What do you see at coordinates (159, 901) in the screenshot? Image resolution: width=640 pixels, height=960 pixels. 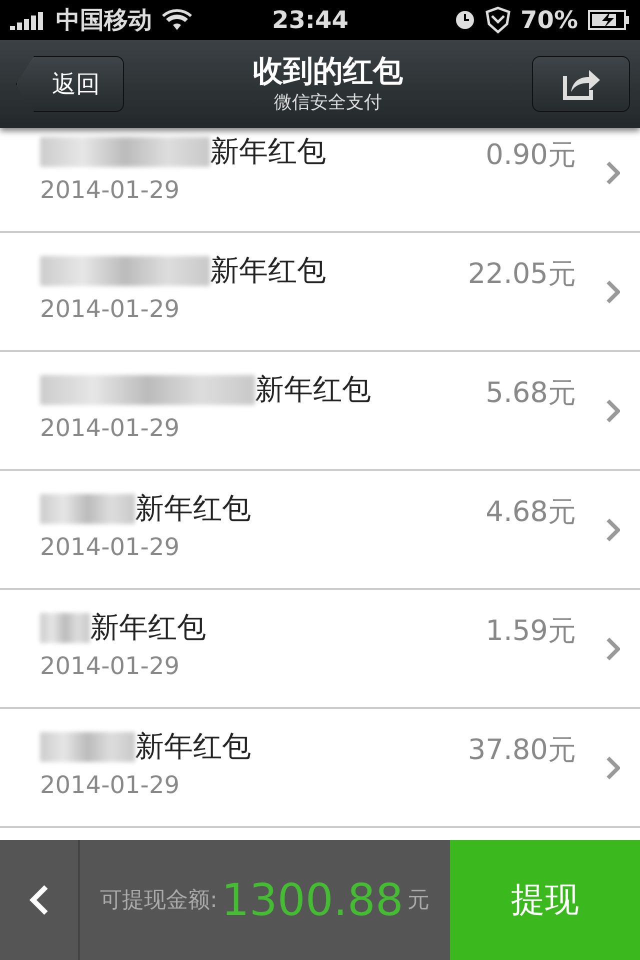 I see `balance-label: 可提现金额:` at bounding box center [159, 901].